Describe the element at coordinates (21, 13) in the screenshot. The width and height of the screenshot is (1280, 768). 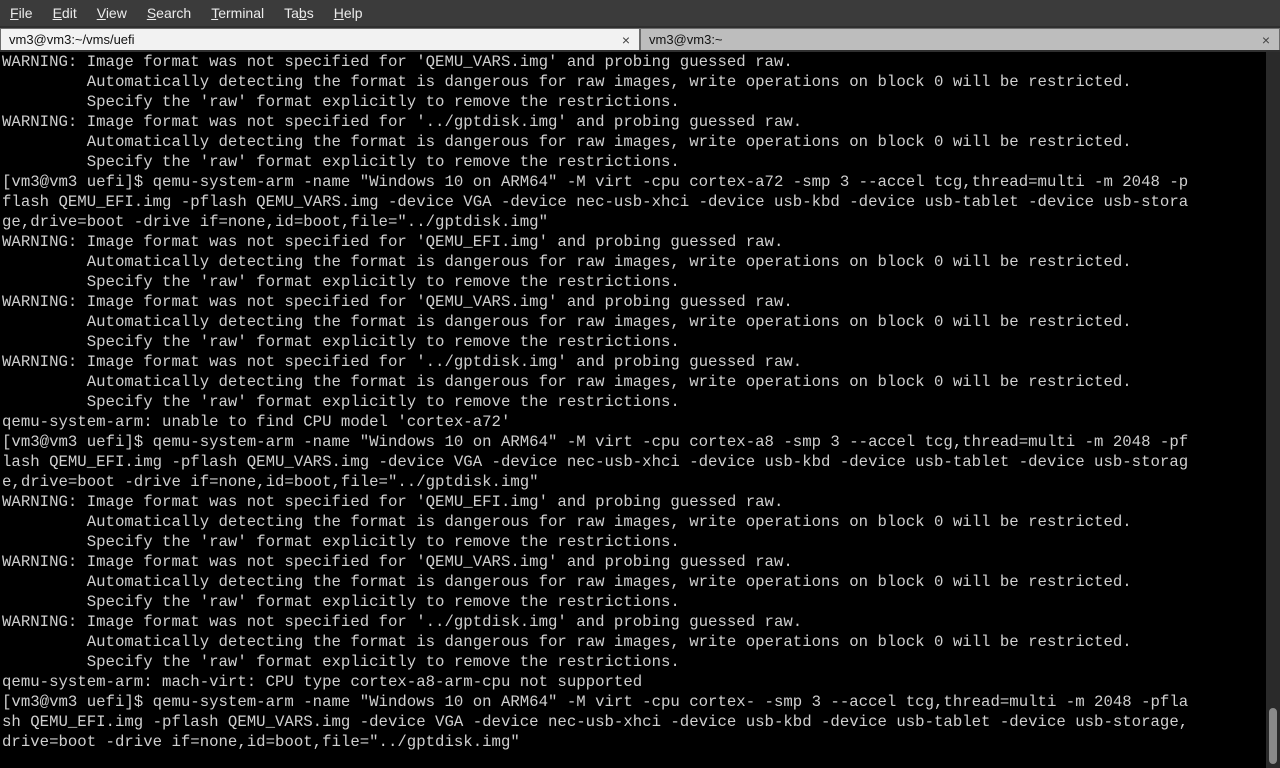
I see `menu-file: File` at that location.